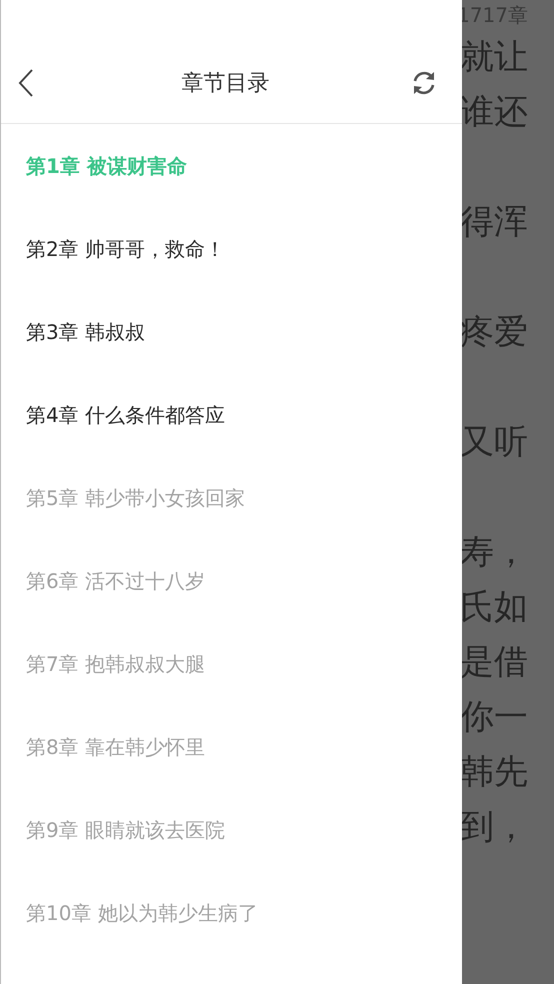 The width and height of the screenshot is (554, 984). Describe the element at coordinates (494, 332) in the screenshot. I see `reader-text-line: 疼爱` at that location.